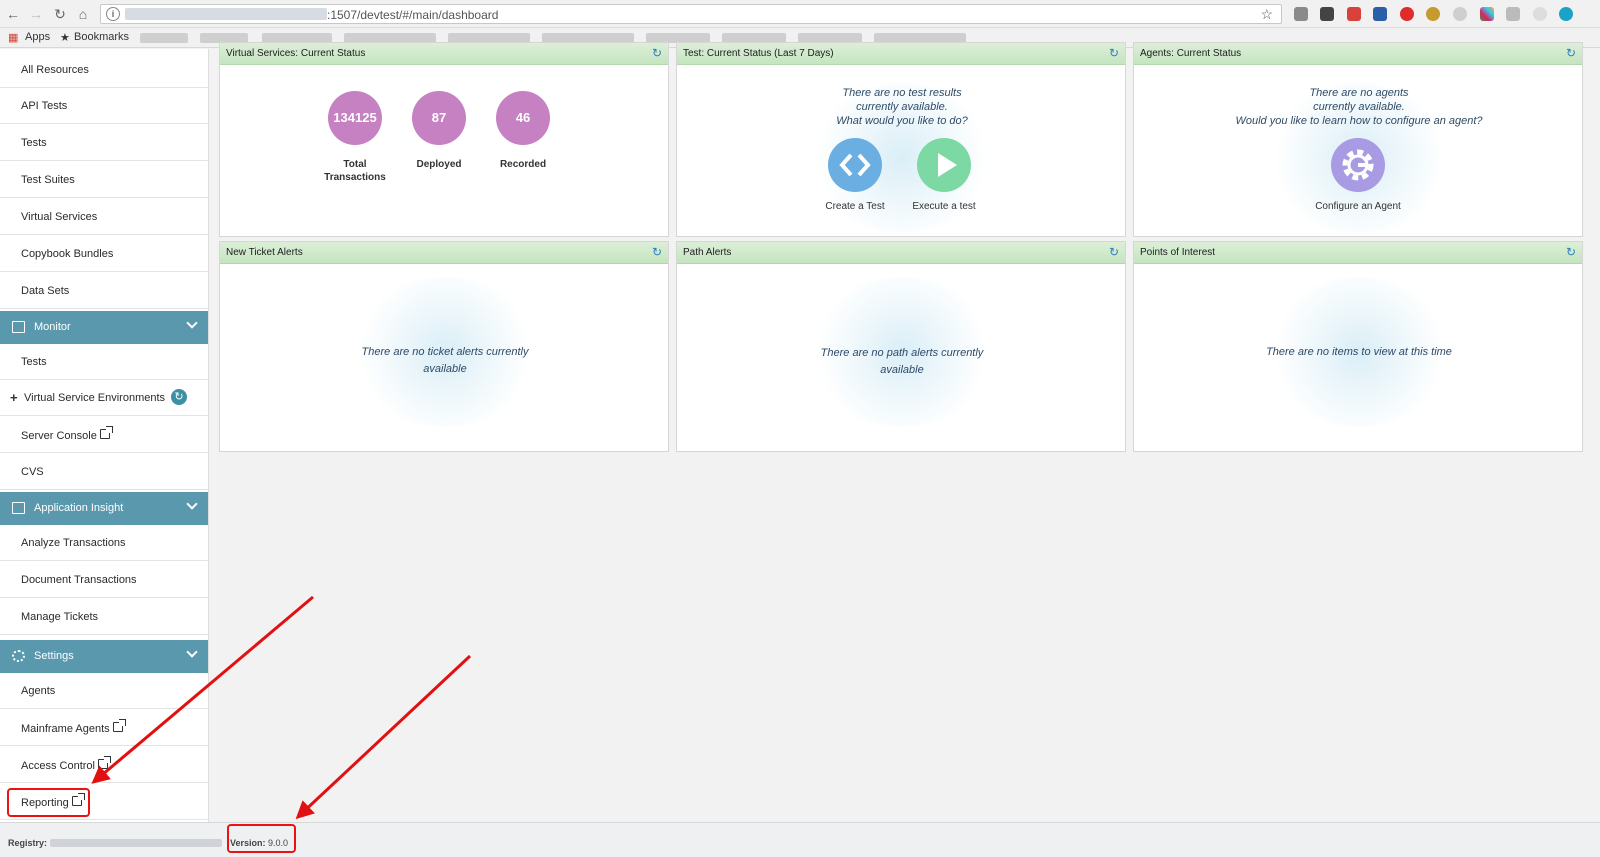 This screenshot has width=1600, height=857. I want to click on chart-window-icon, so click(18, 508).